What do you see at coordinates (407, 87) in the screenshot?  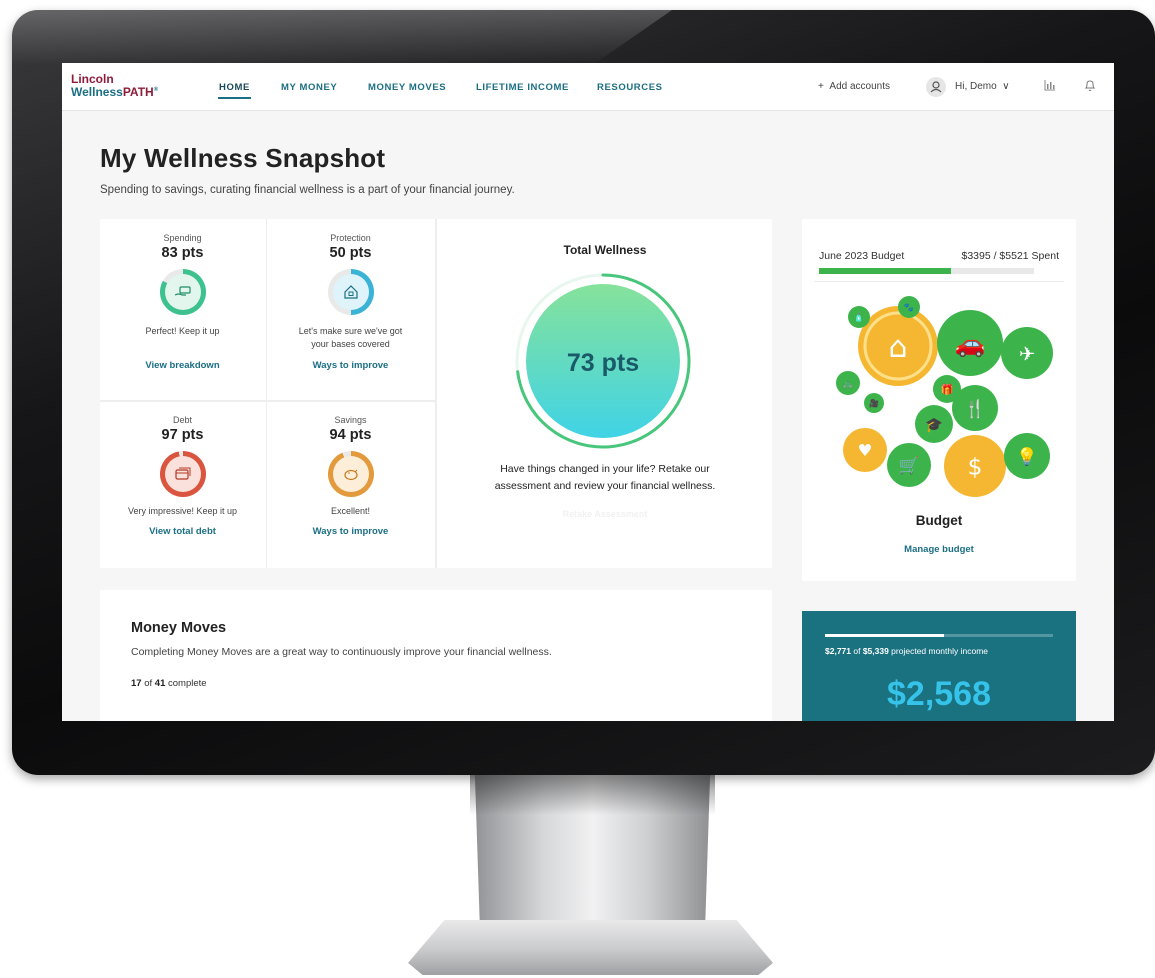 I see `nav-money-moves: MONEY MOVES` at bounding box center [407, 87].